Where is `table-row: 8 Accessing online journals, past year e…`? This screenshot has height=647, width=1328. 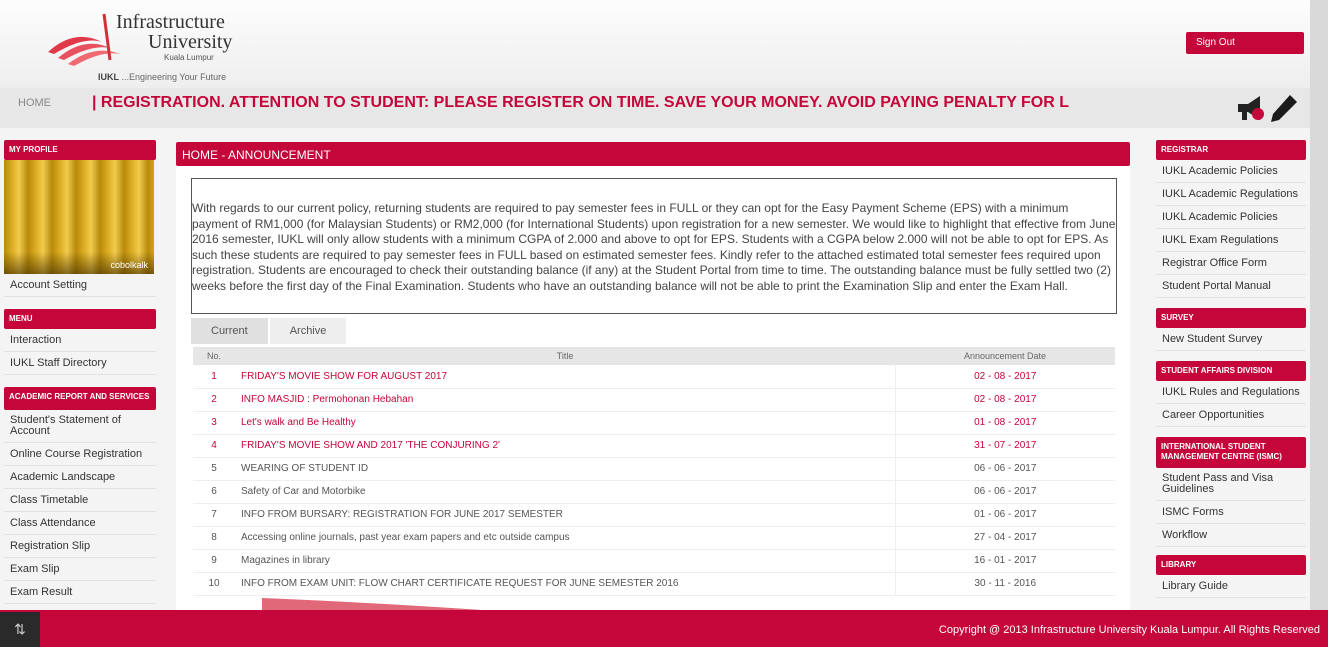
table-row: 8 Accessing online journals, past year e… is located at coordinates (654, 538).